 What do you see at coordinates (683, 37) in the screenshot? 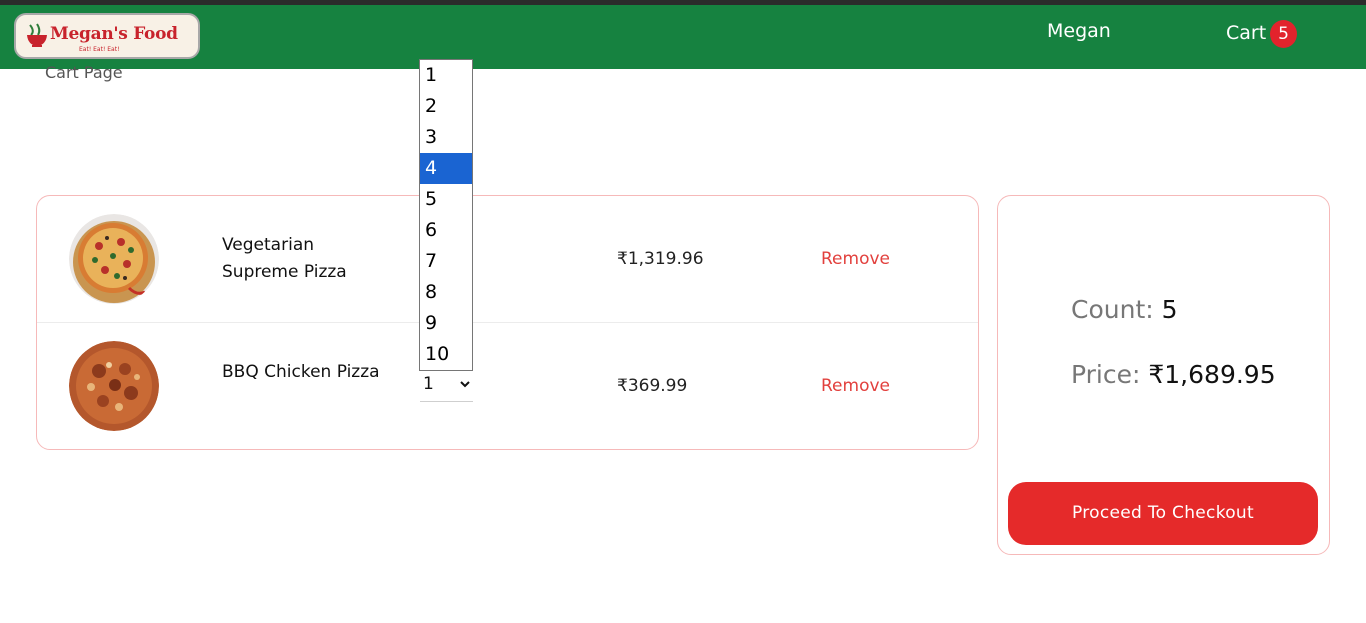
I see `header-bar: Megan's Food Eat! Eat! Eat!` at bounding box center [683, 37].